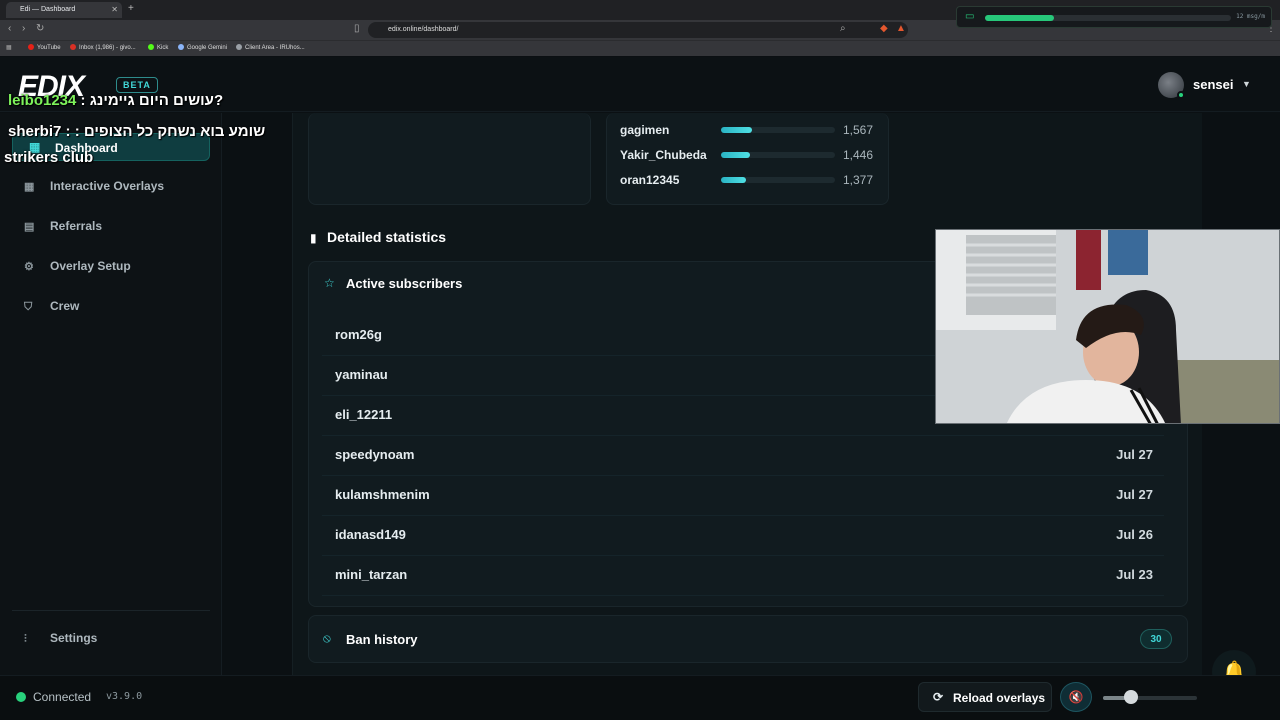 The height and width of the screenshot is (720, 1280). I want to click on refresh-icon: ⟳, so click(938, 697).